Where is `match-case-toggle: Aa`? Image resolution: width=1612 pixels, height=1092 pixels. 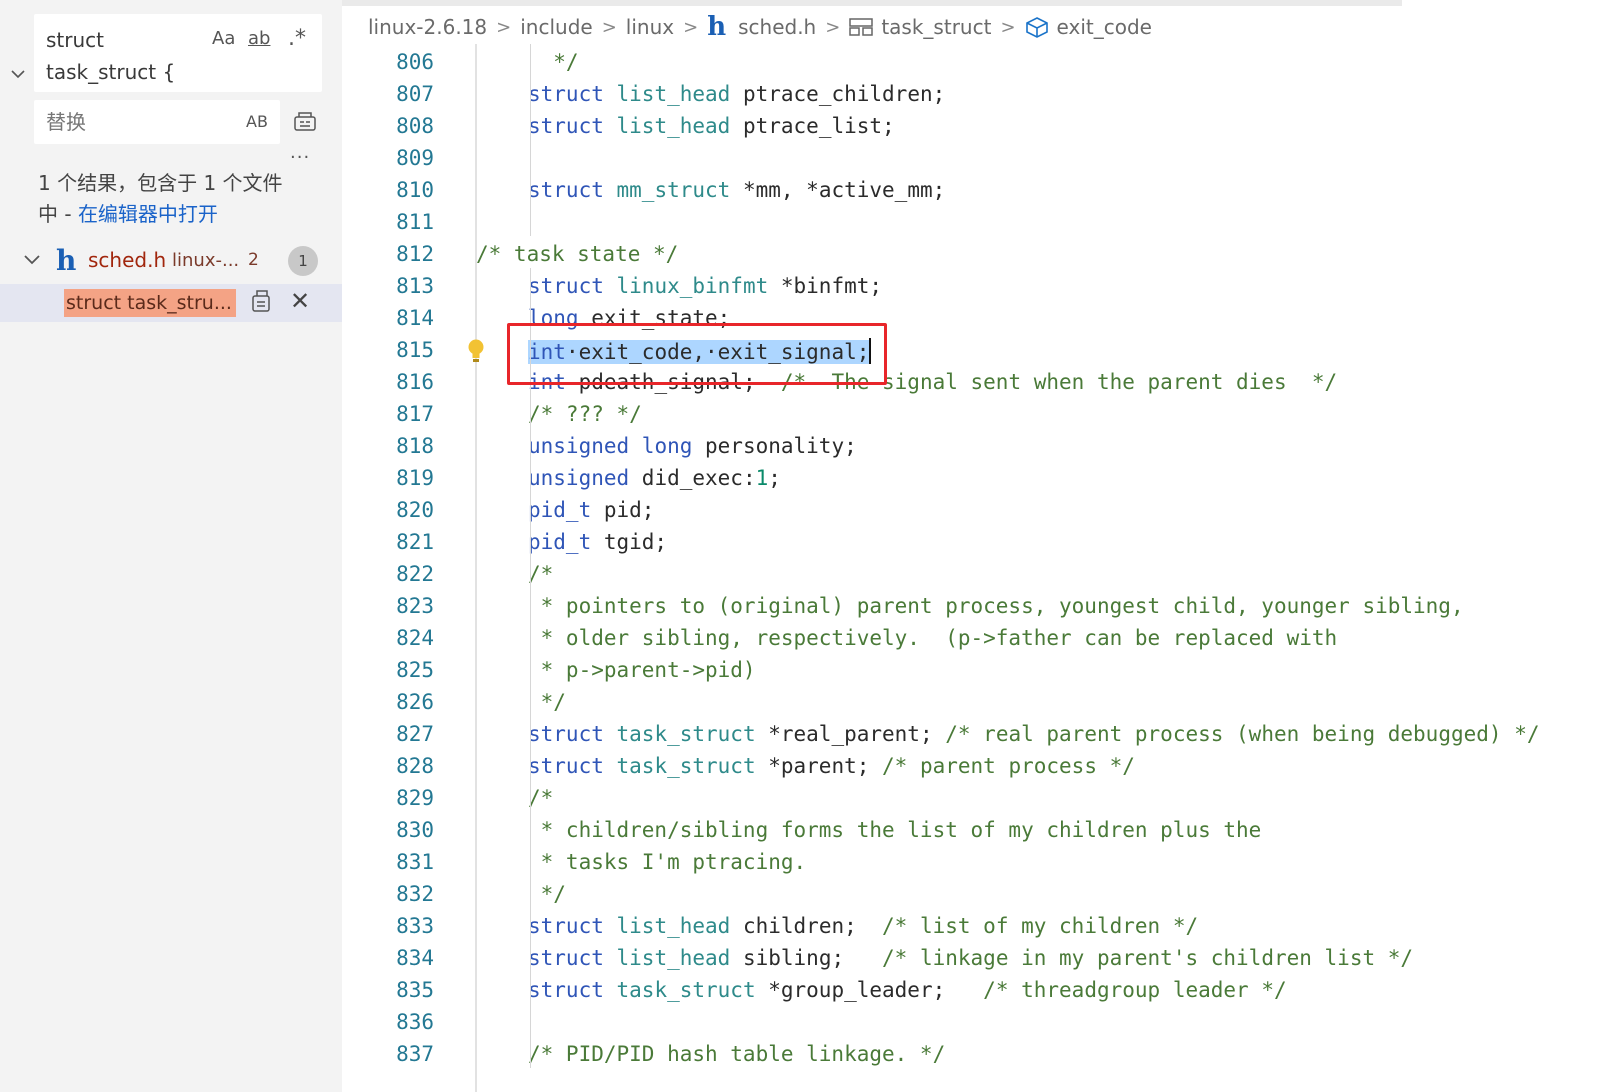
match-case-toggle: Aa is located at coordinates (223, 39).